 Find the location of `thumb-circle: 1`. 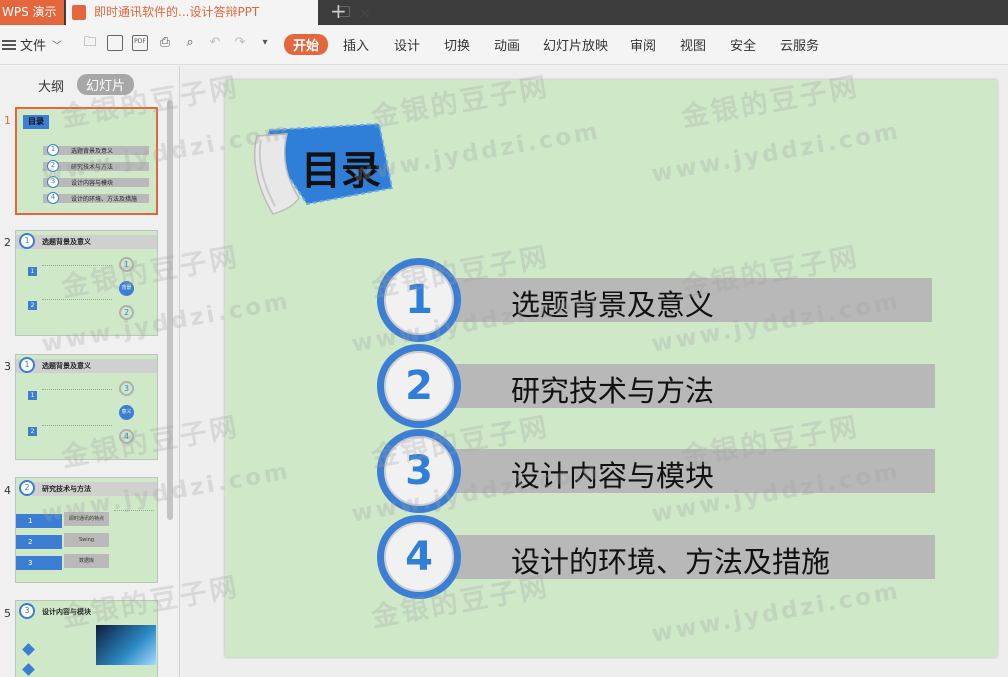

thumb-circle: 1 is located at coordinates (53, 150).